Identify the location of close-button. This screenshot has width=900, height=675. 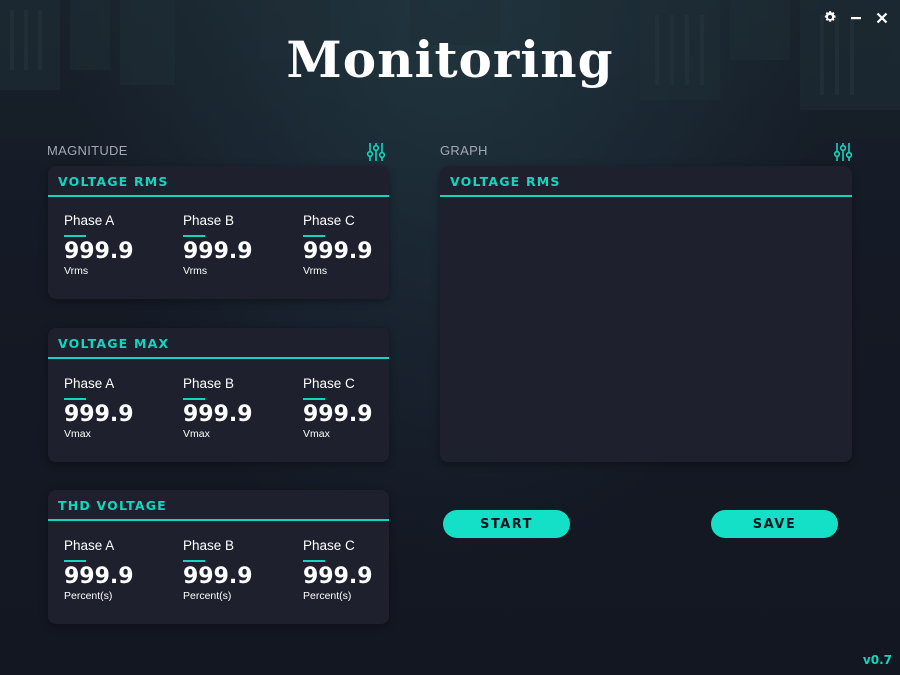
(882, 18).